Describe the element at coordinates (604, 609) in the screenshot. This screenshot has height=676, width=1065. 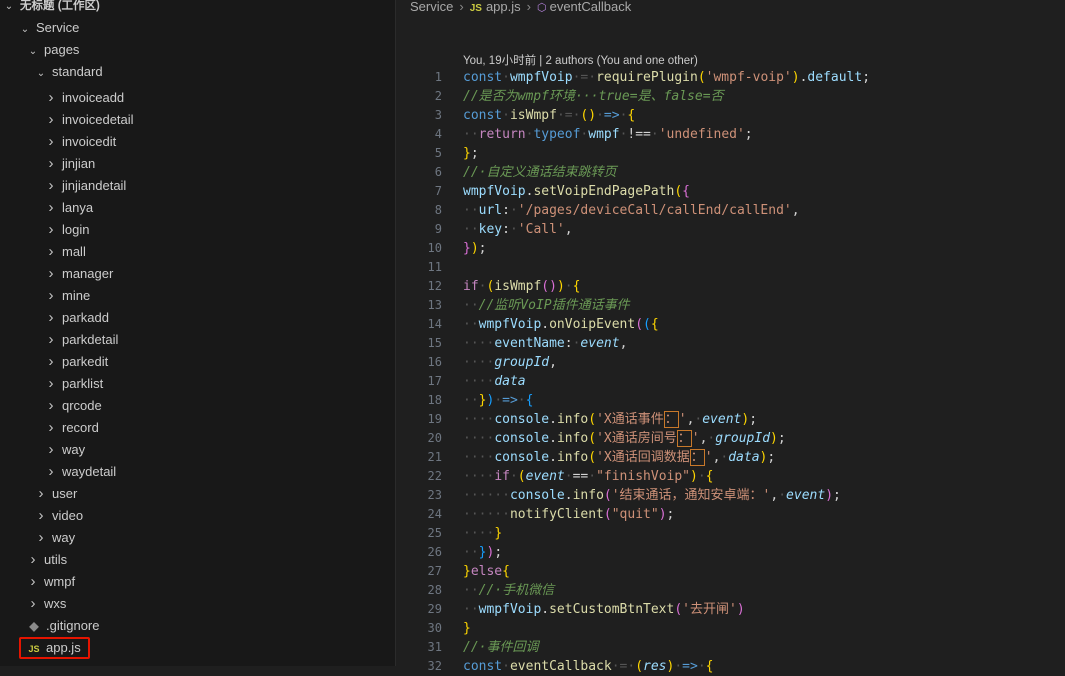
I see `code-line: ··wmpfVoip.setCustomBtnText('去开闸')` at that location.